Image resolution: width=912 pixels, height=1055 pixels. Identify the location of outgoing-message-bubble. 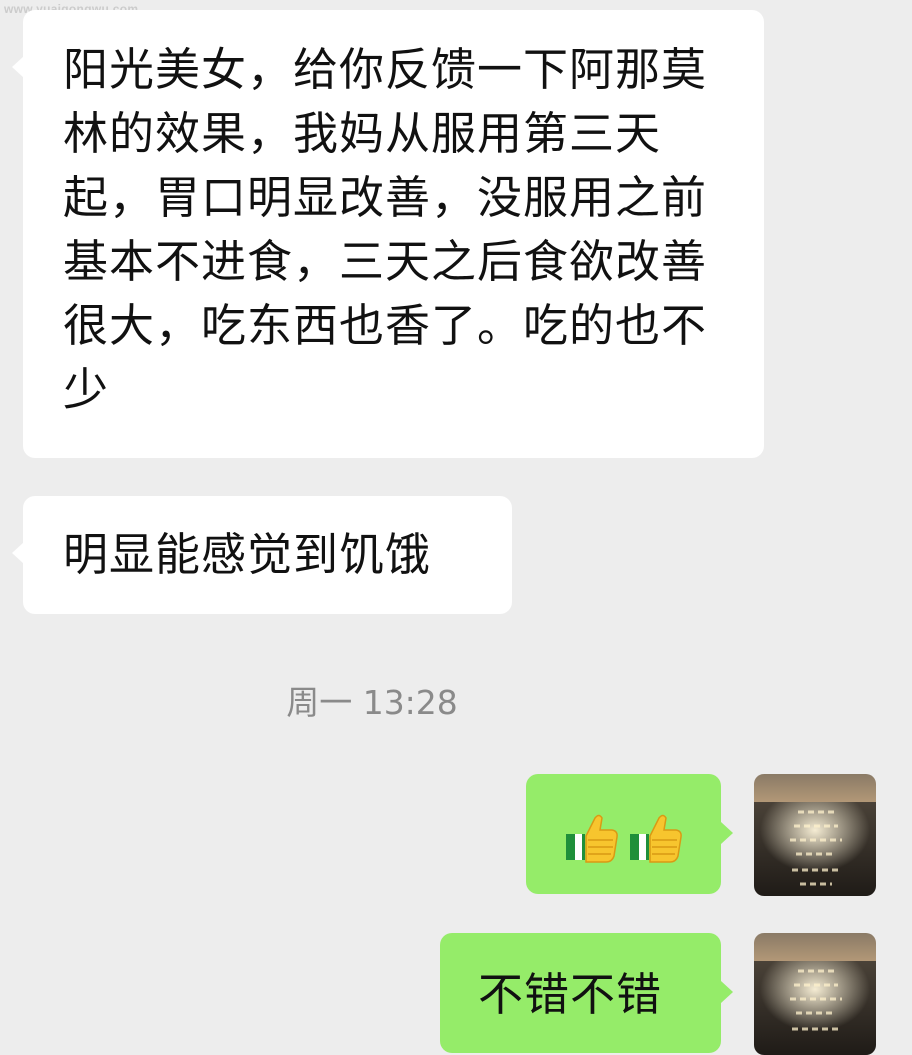
(629, 834).